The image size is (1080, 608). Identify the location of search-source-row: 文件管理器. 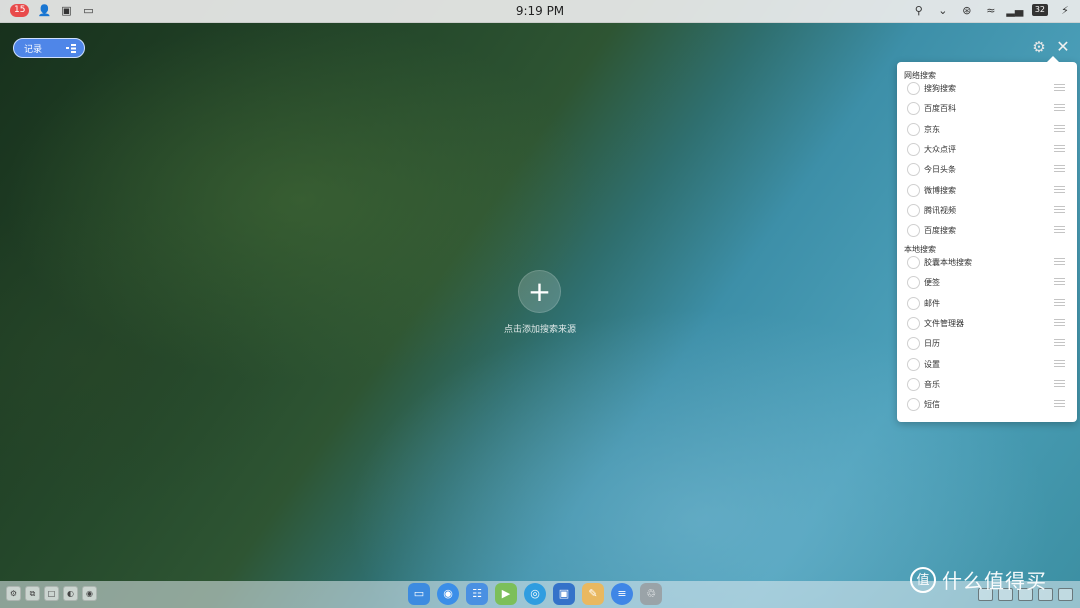
(987, 324).